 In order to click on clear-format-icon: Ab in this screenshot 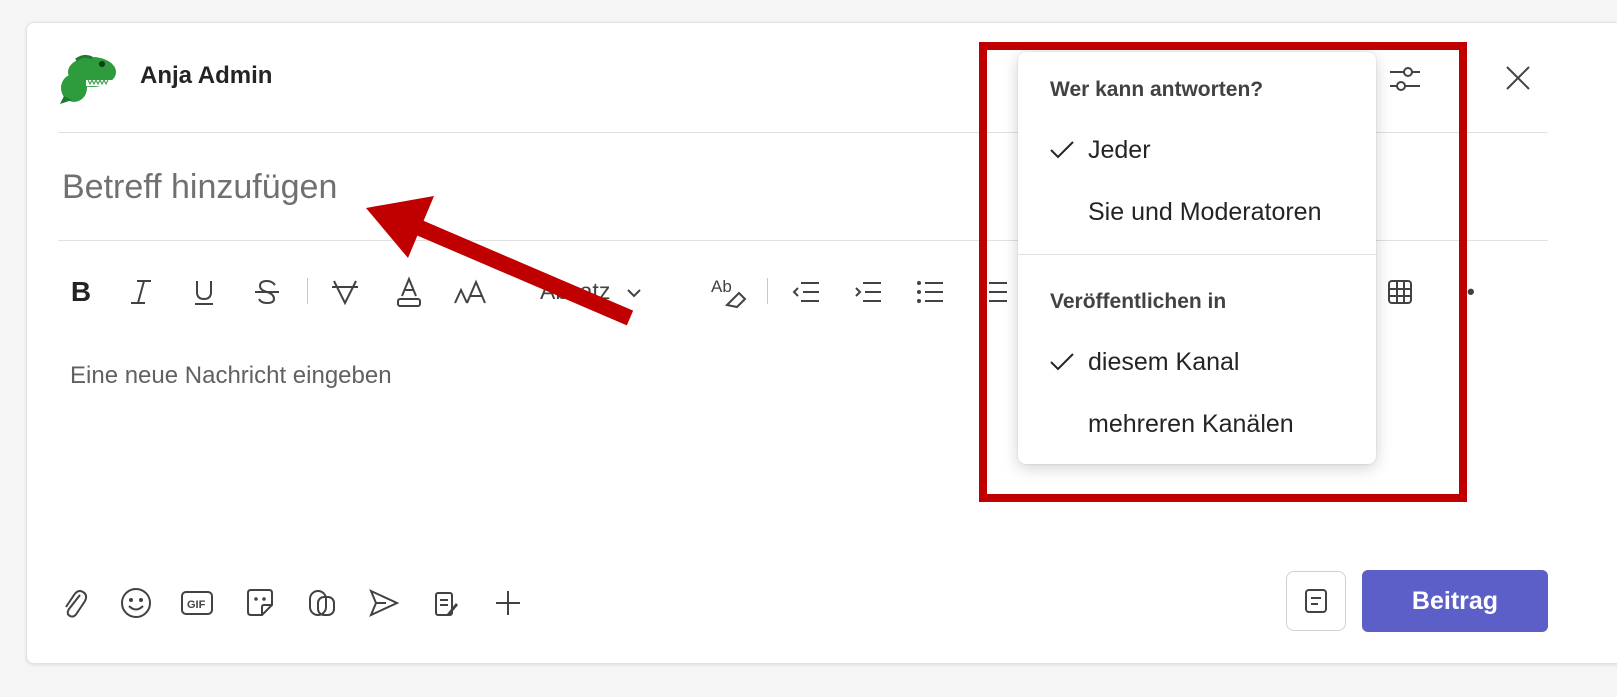, I will do `click(728, 292)`.